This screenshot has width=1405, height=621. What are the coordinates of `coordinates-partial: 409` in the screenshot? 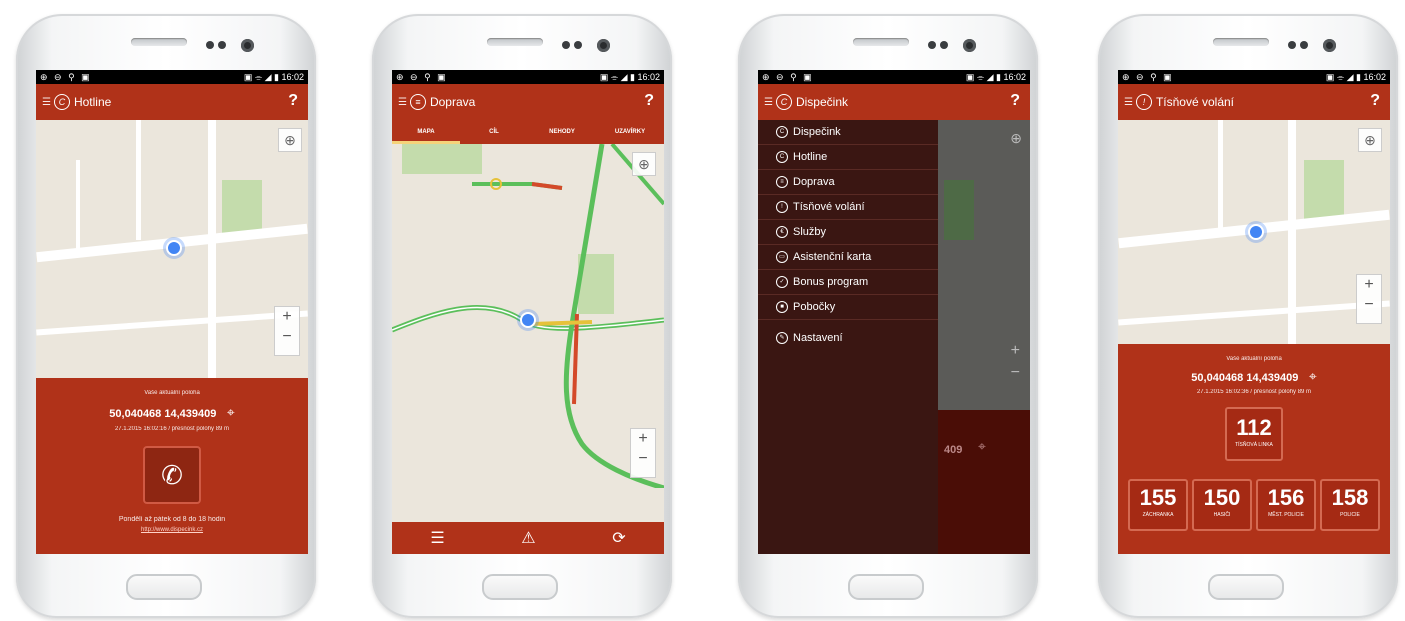 It's located at (953, 450).